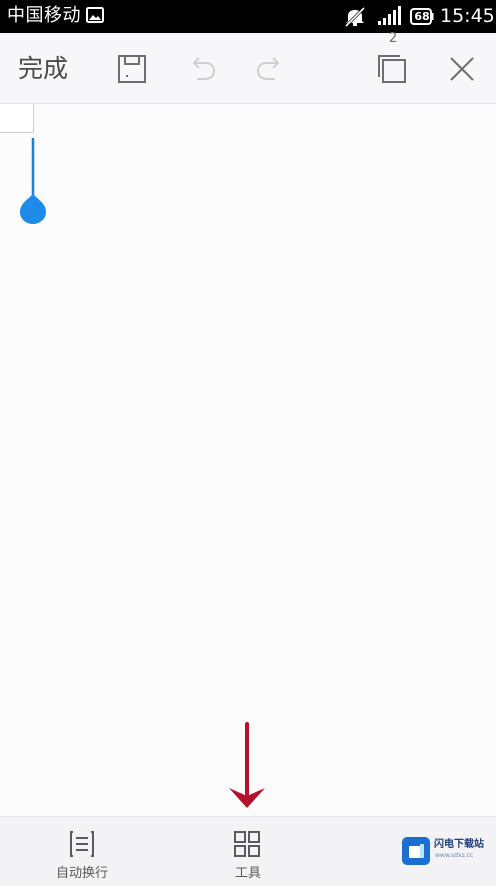 The height and width of the screenshot is (886, 496). Describe the element at coordinates (202, 69) in the screenshot. I see `undo-icon` at that location.